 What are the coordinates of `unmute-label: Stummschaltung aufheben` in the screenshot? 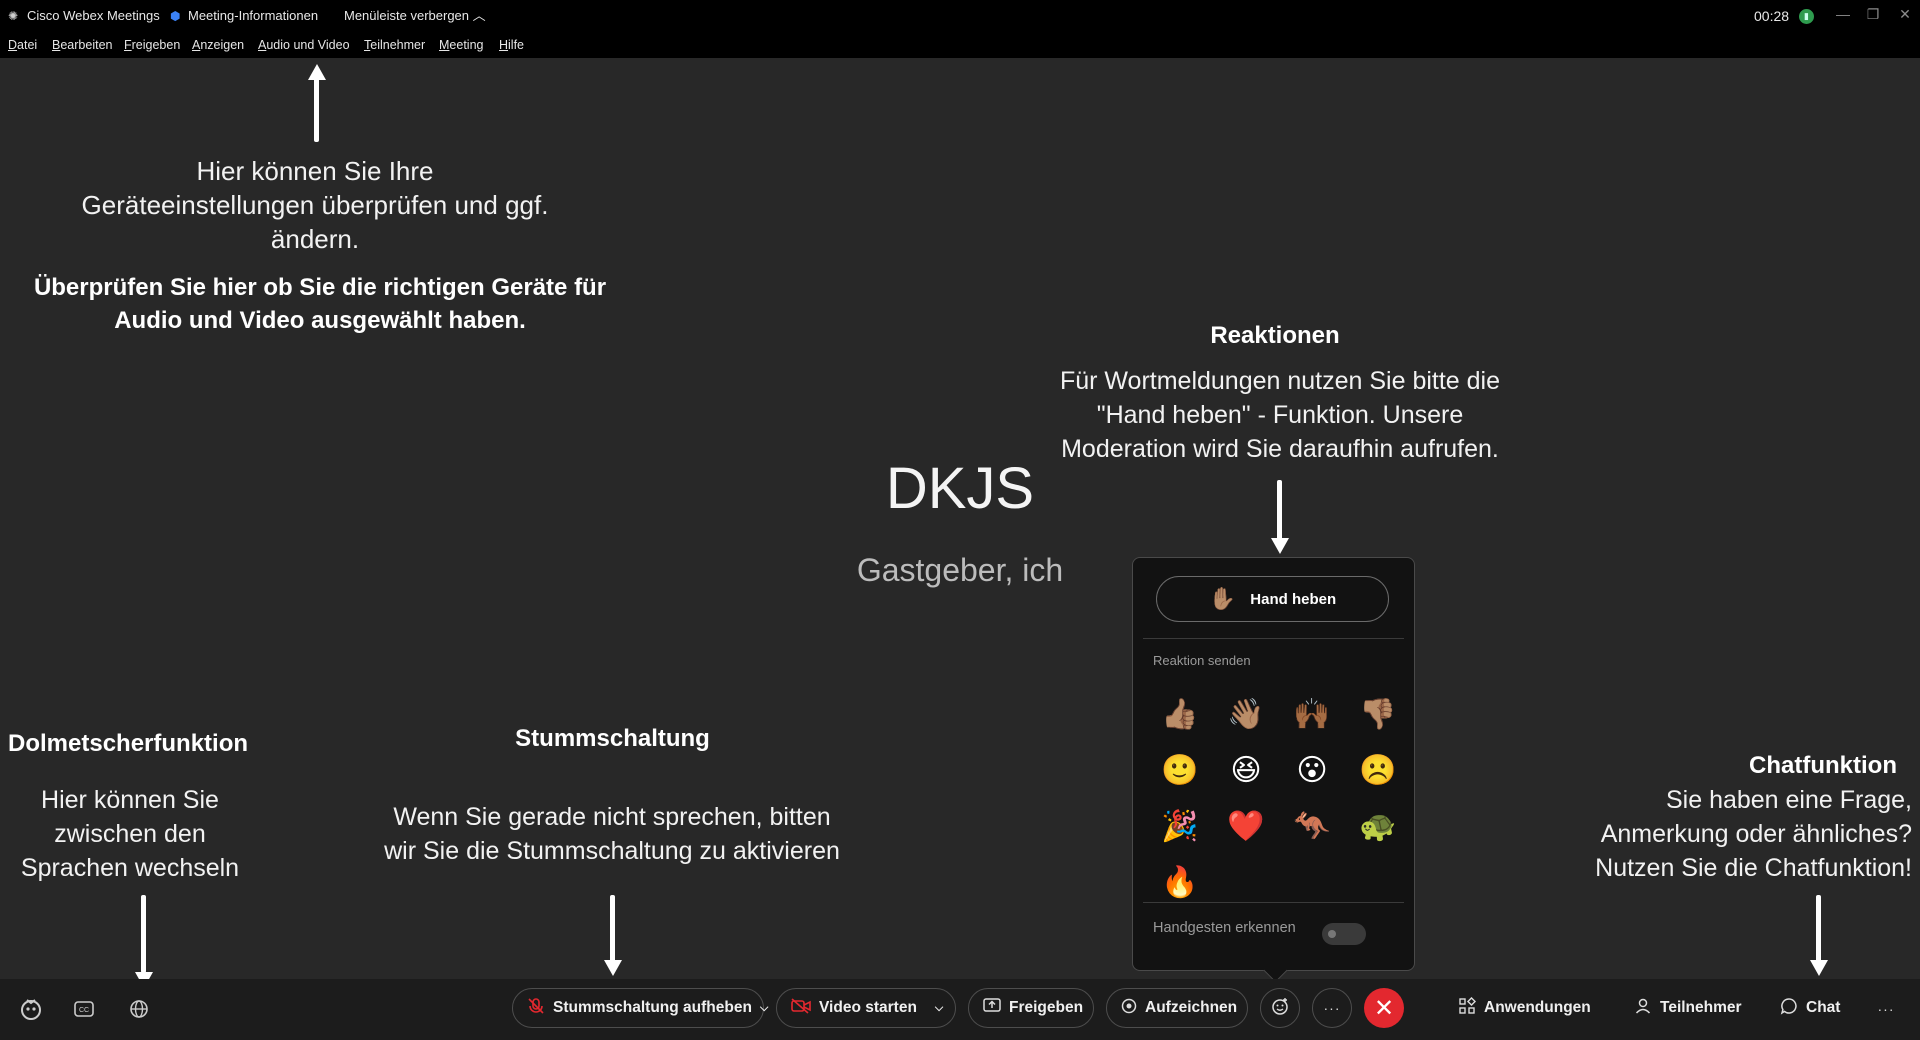 It's located at (652, 1007).